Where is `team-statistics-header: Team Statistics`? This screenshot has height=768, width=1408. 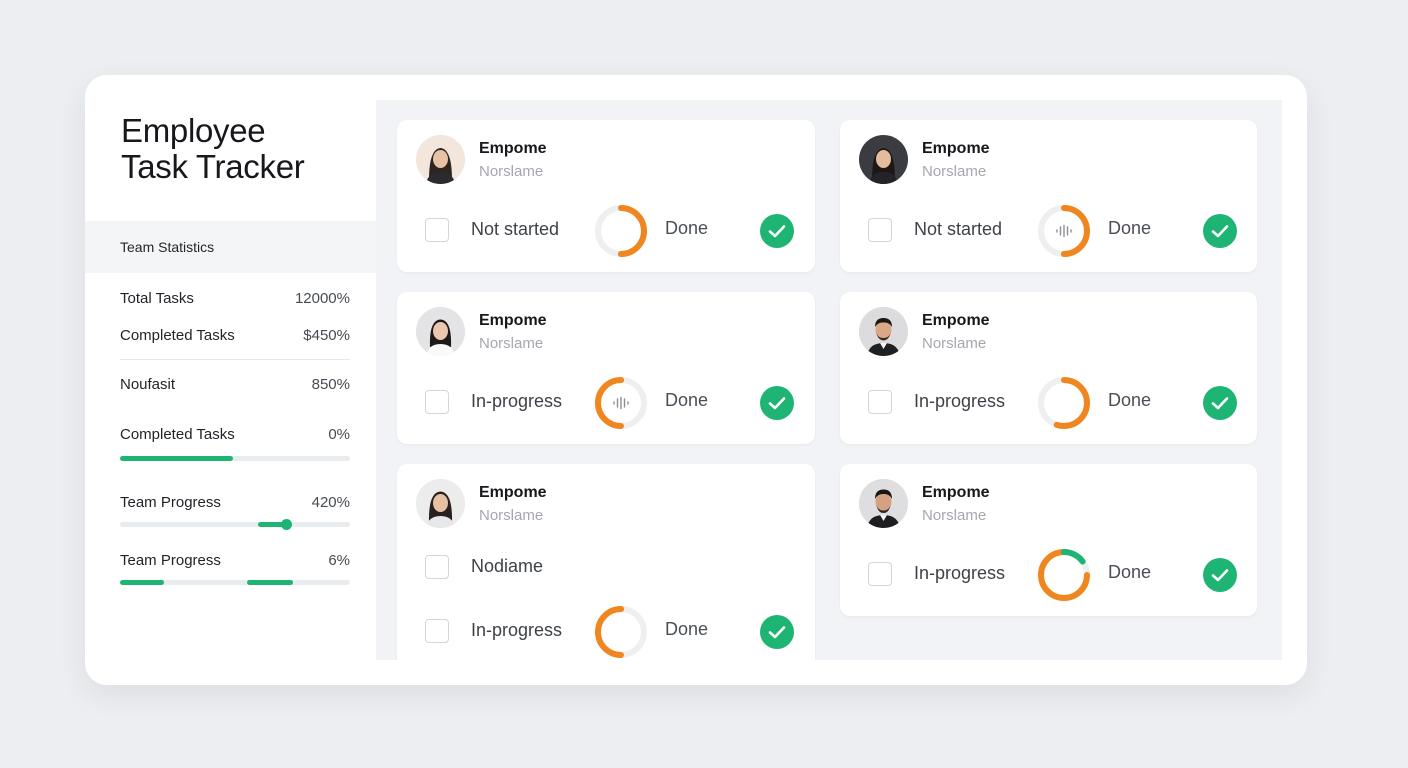 team-statistics-header: Team Statistics is located at coordinates (230, 247).